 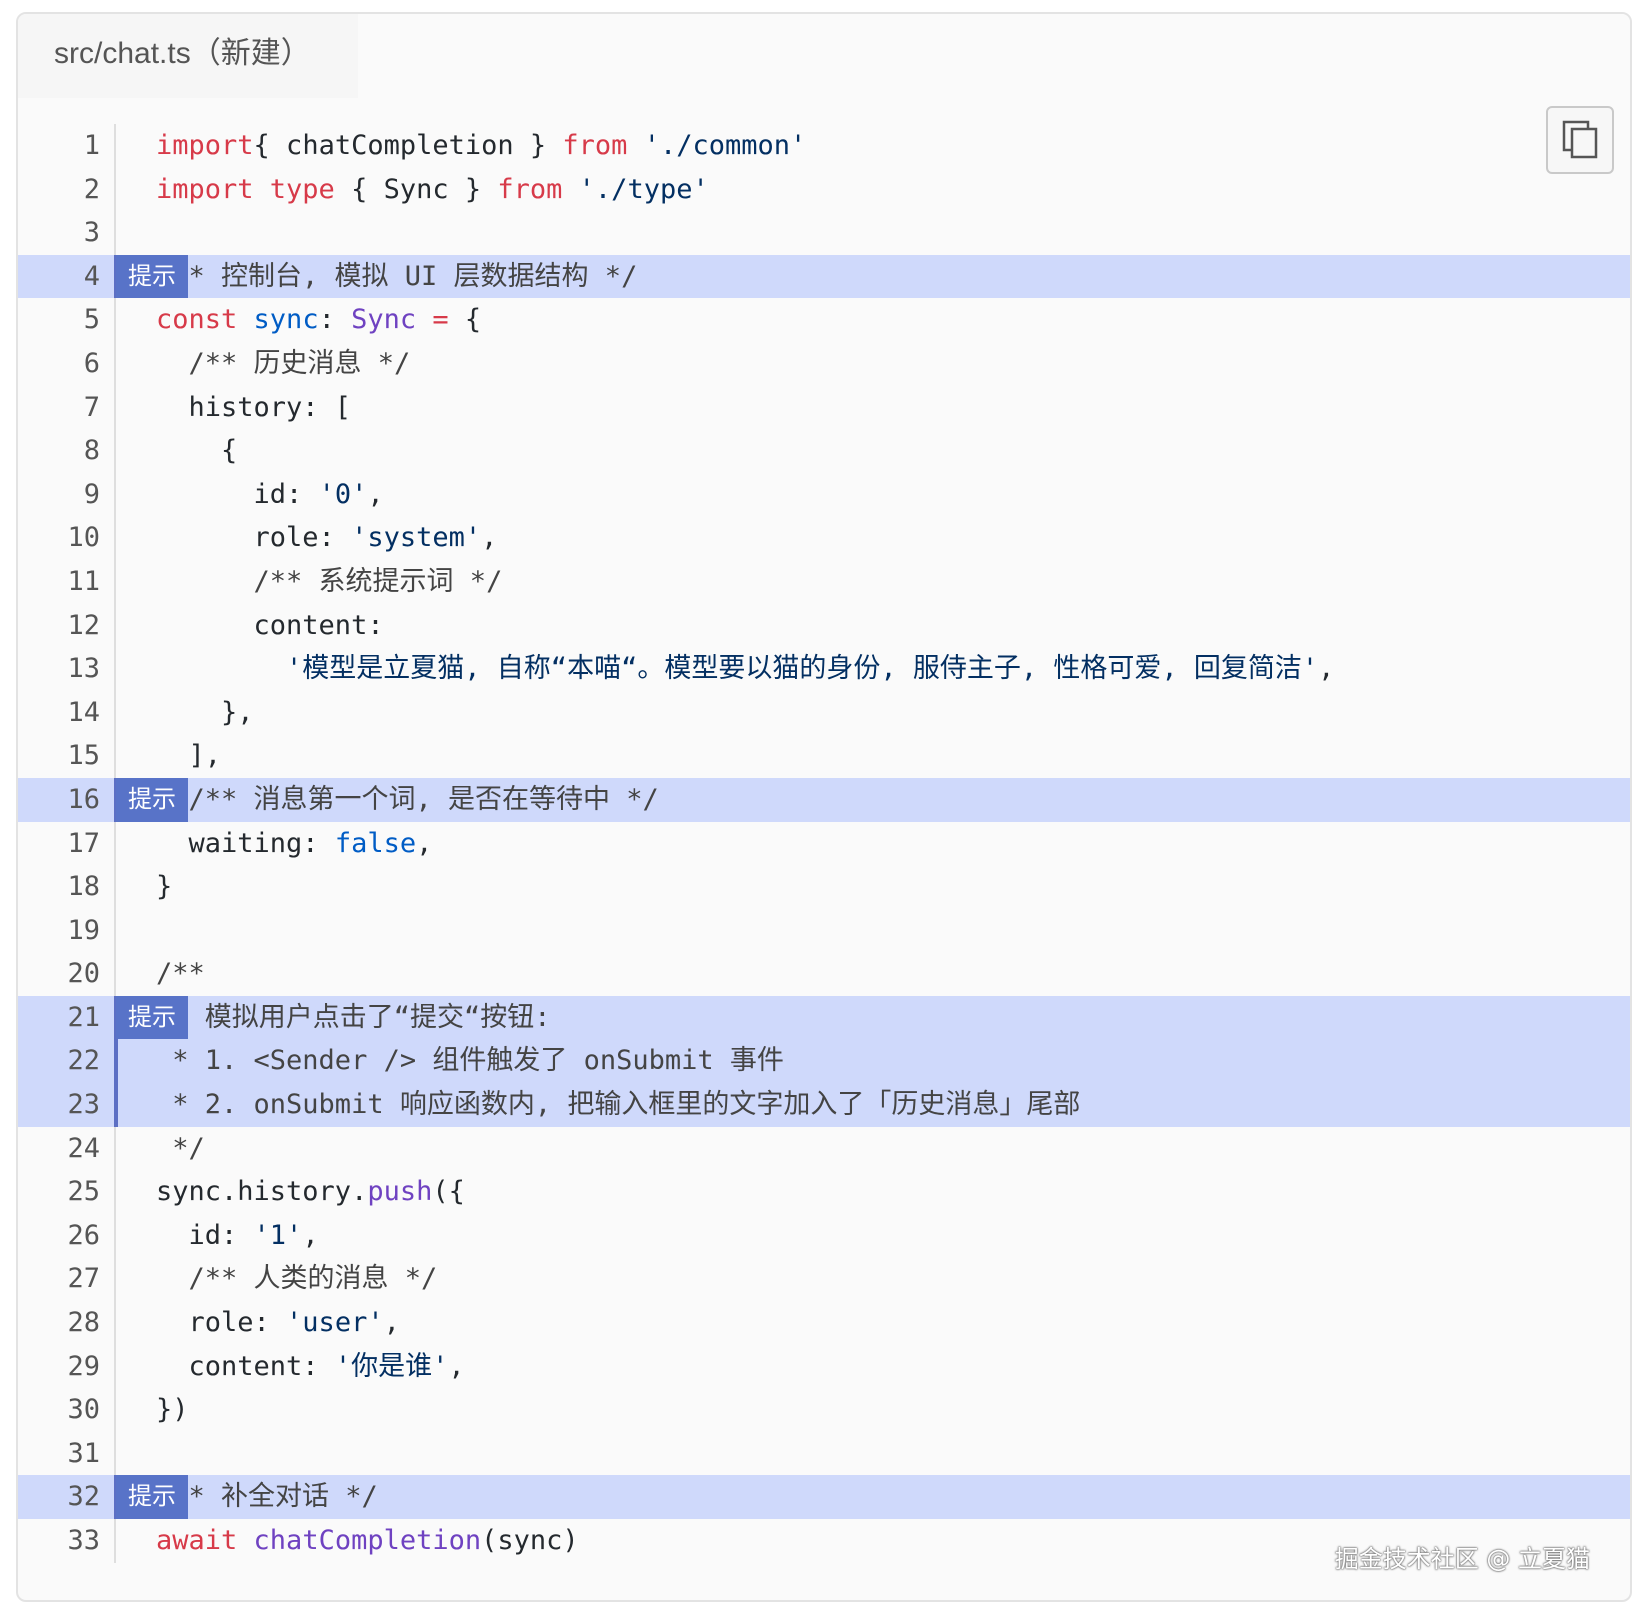 I want to click on code-token: (sync), so click(x=530, y=1540).